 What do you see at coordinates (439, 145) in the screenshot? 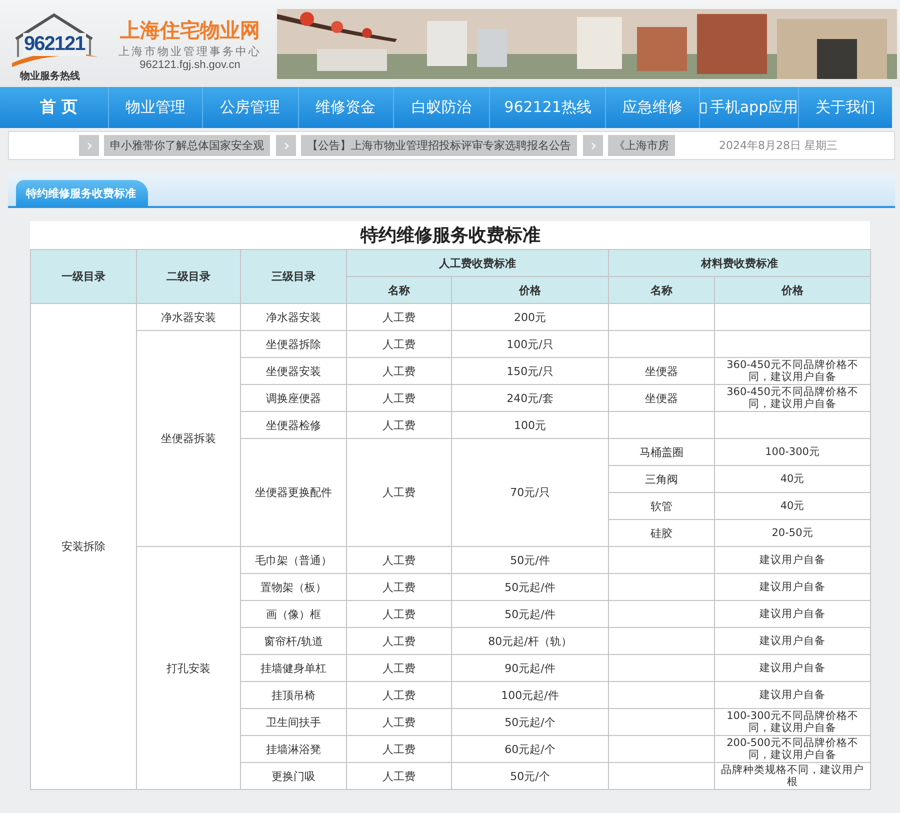
I see `news-link: 【公告】上海市物业管理招投标评审专家选聘报名公告` at bounding box center [439, 145].